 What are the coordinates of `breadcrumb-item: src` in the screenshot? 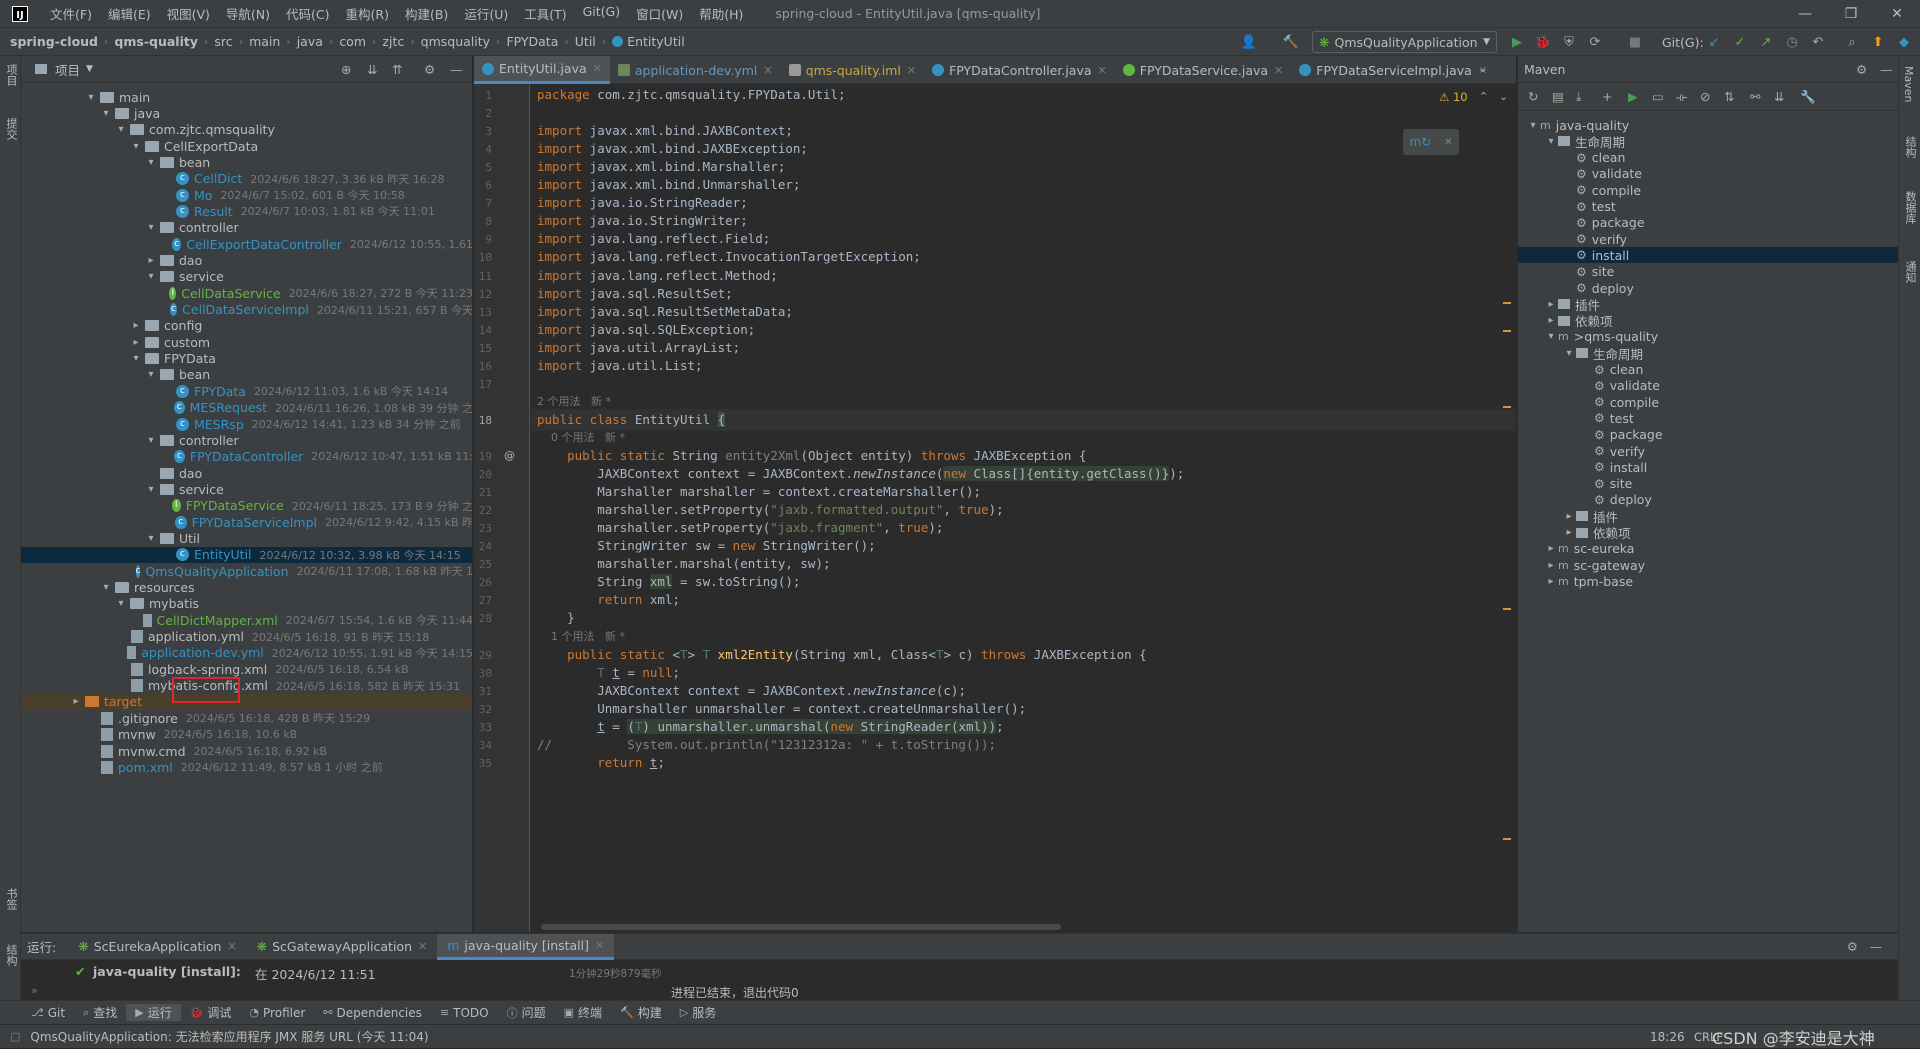 It's located at (223, 41).